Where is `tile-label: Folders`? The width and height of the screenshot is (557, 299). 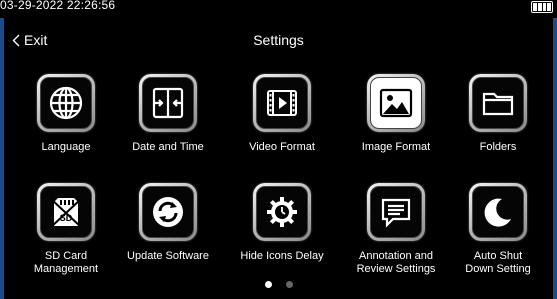
tile-label: Folders is located at coordinates (498, 147).